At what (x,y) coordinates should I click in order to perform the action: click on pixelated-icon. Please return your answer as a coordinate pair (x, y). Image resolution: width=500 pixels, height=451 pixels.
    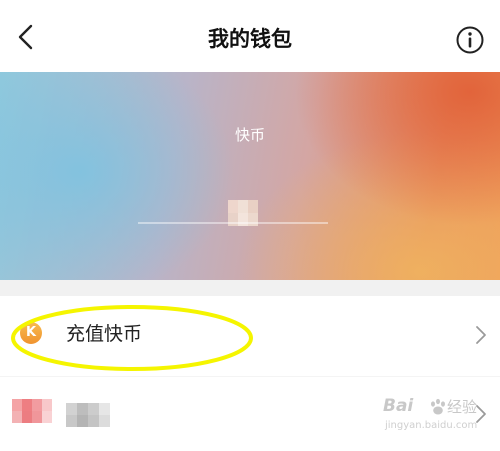
    Looking at the image, I should click on (32, 413).